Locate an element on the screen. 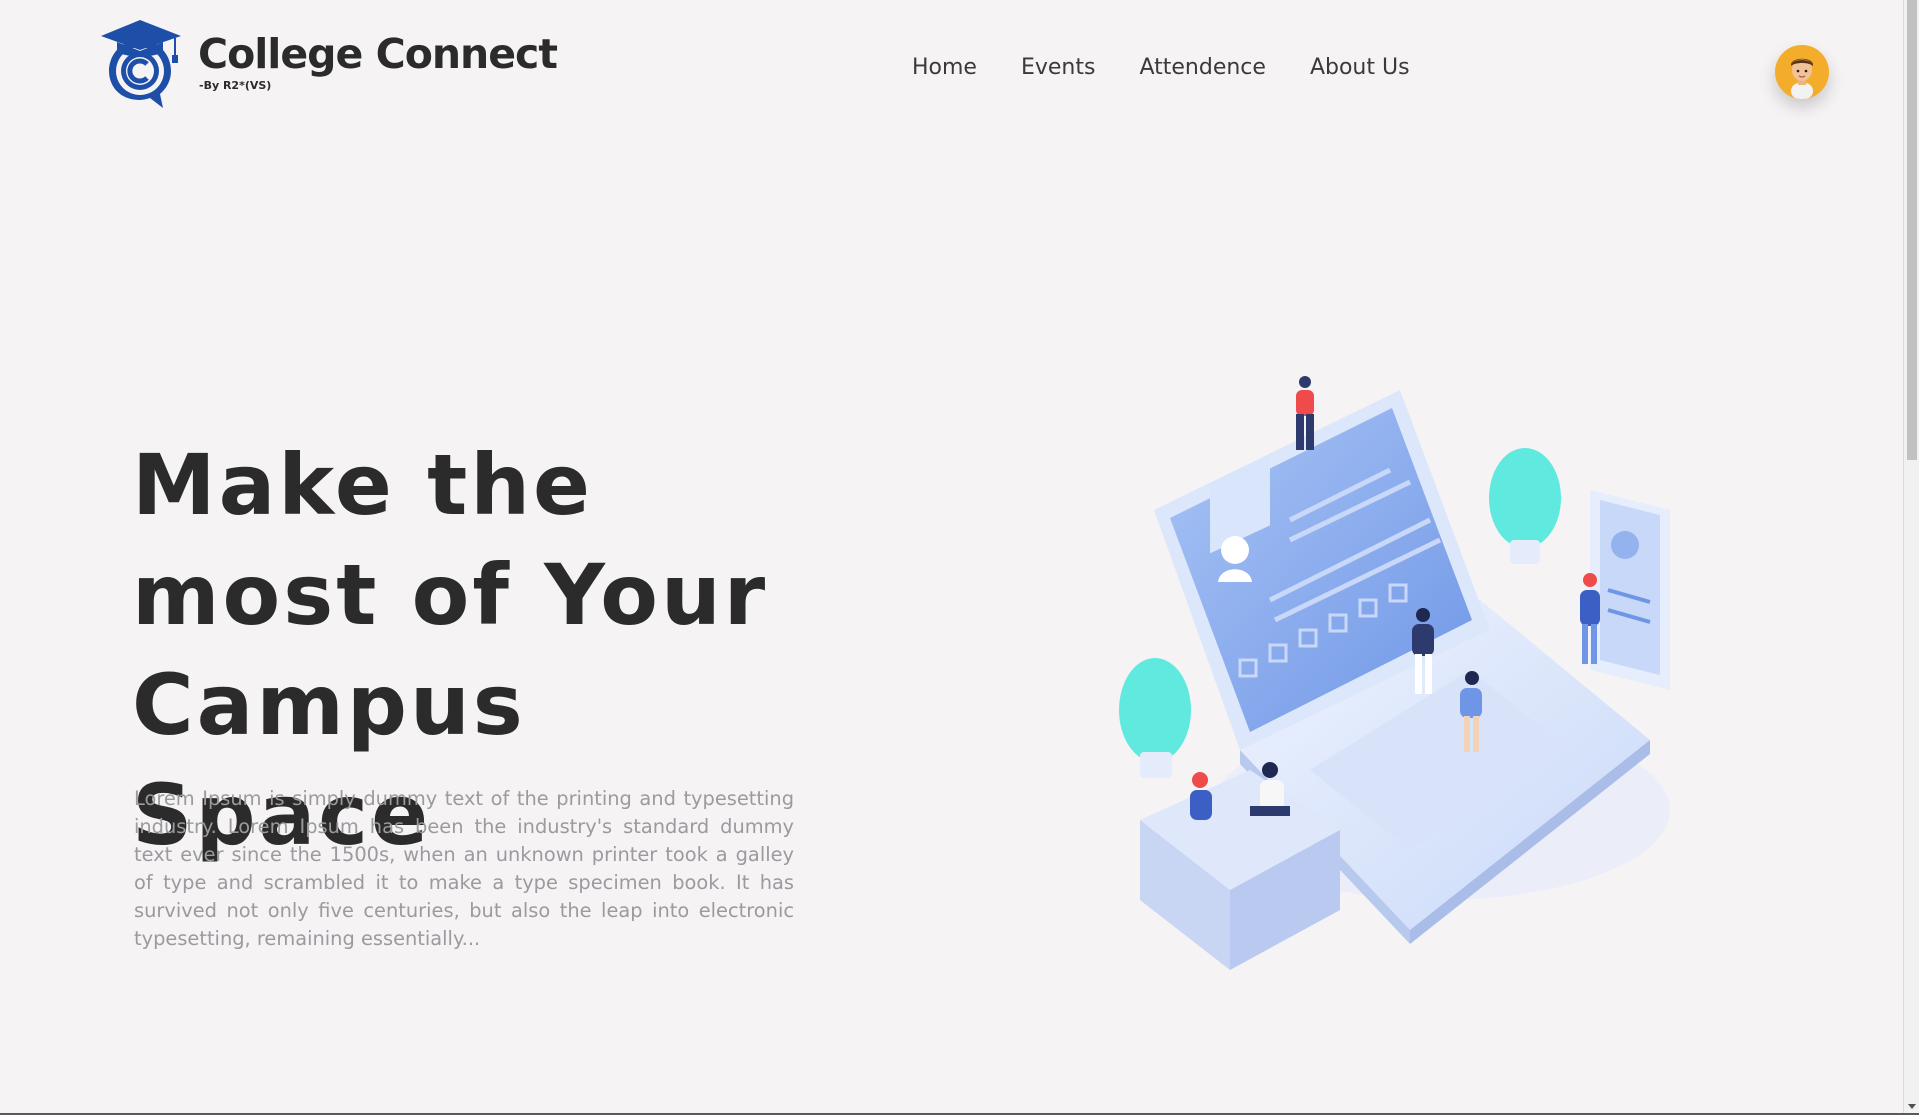 This screenshot has width=1919, height=1115. main-nav: Home Events Attendence About Us is located at coordinates (1161, 67).